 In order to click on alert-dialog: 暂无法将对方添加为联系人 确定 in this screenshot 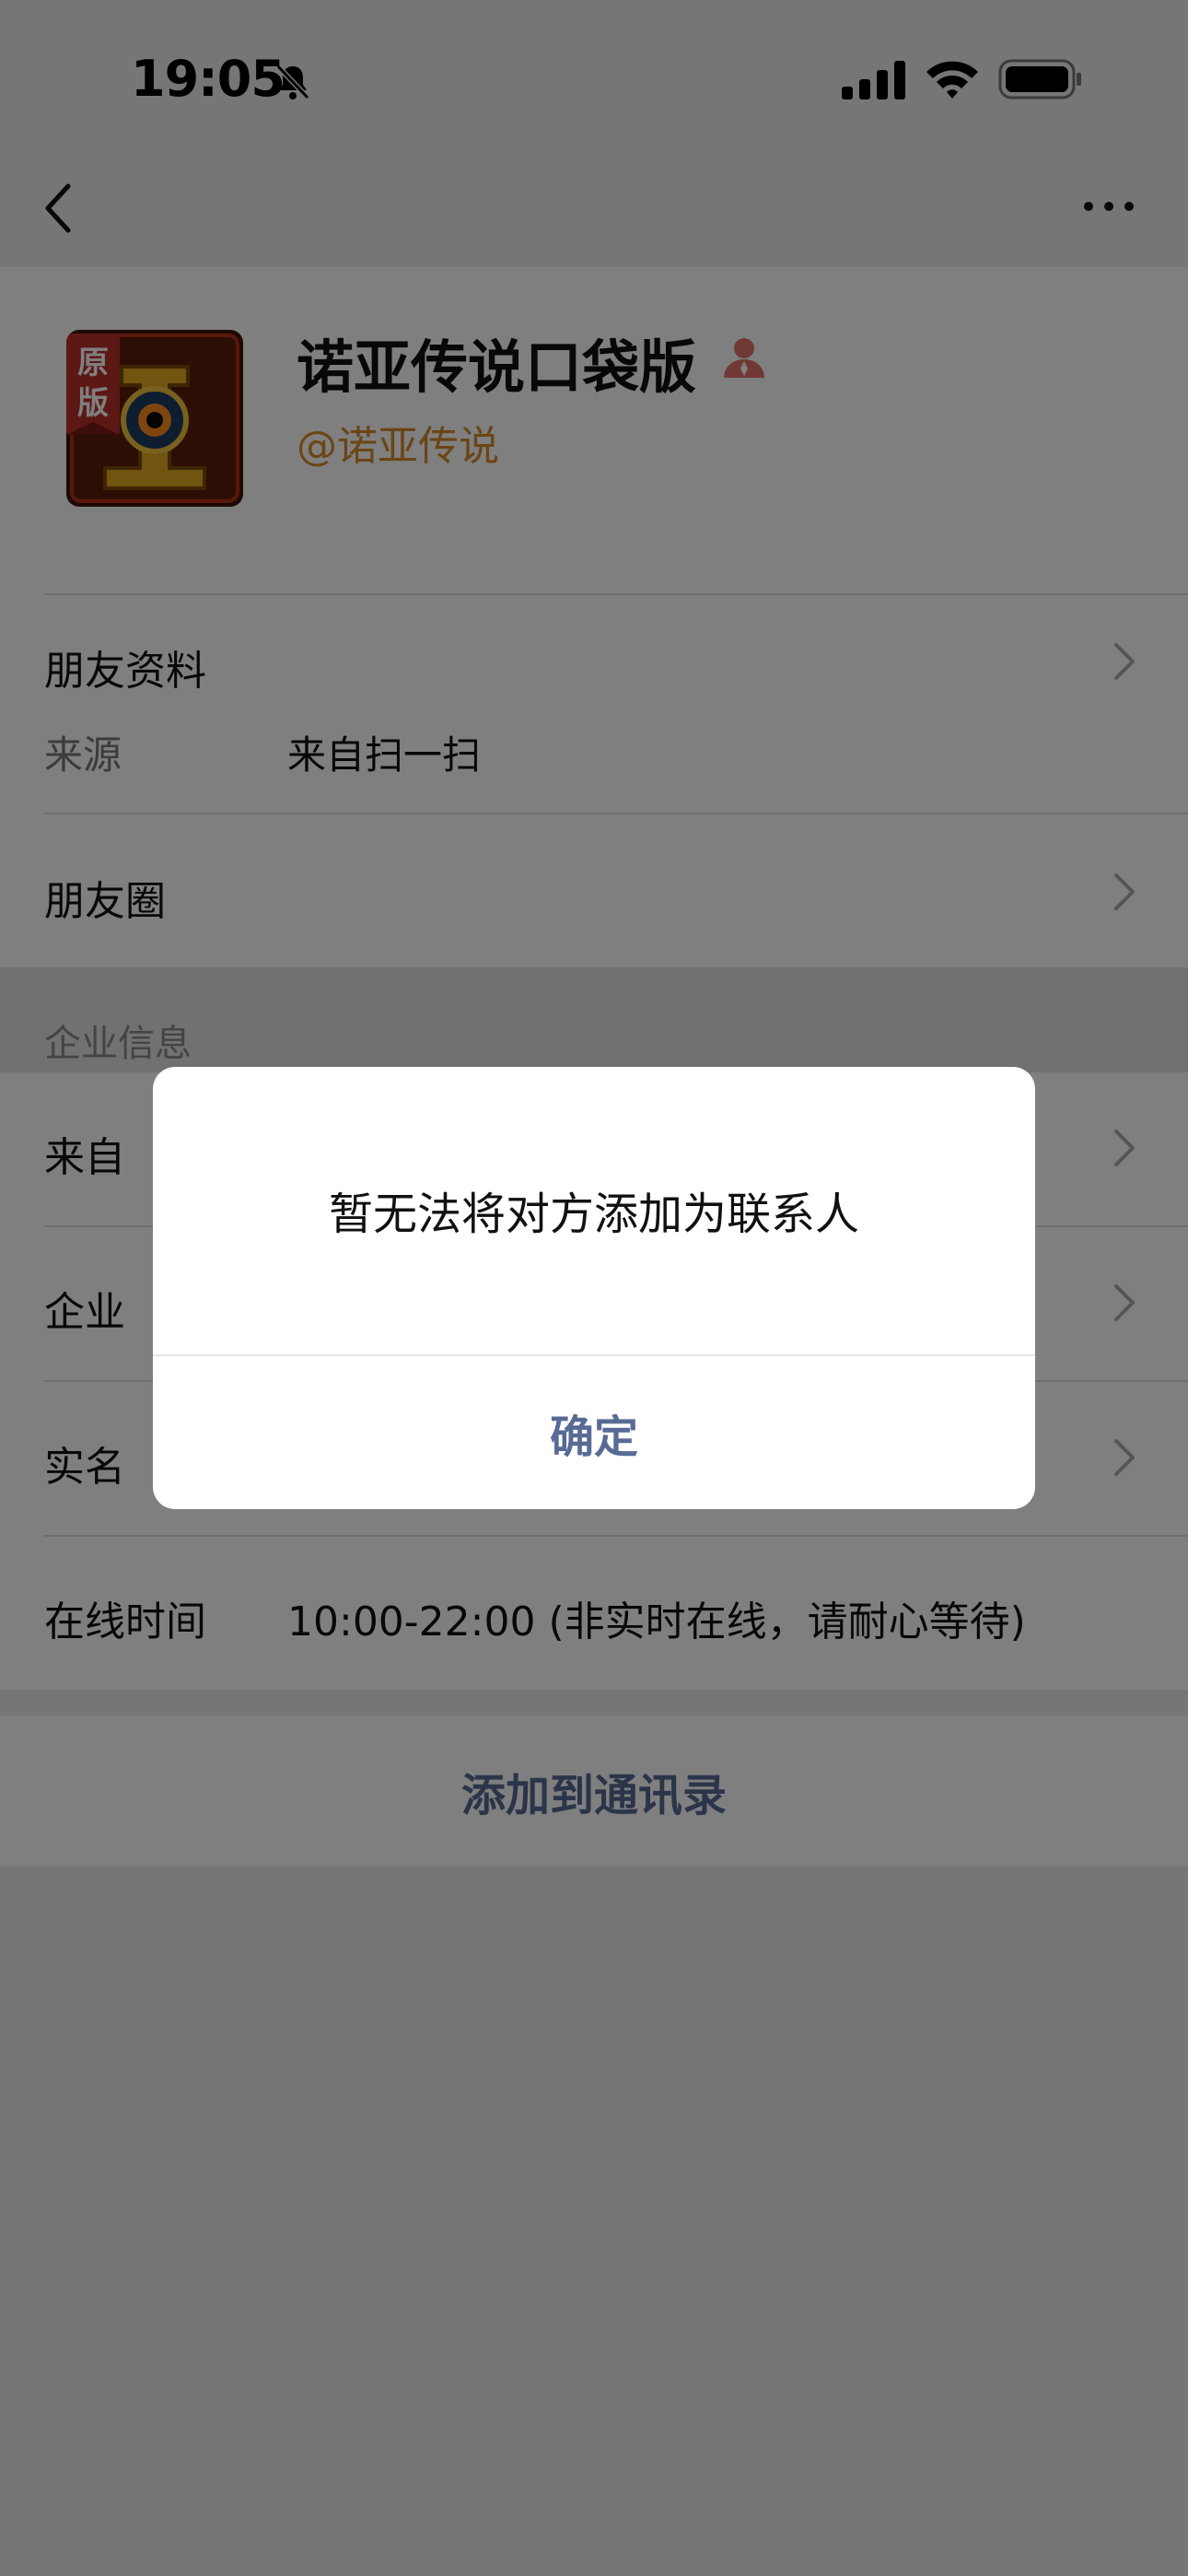, I will do `click(594, 1288)`.